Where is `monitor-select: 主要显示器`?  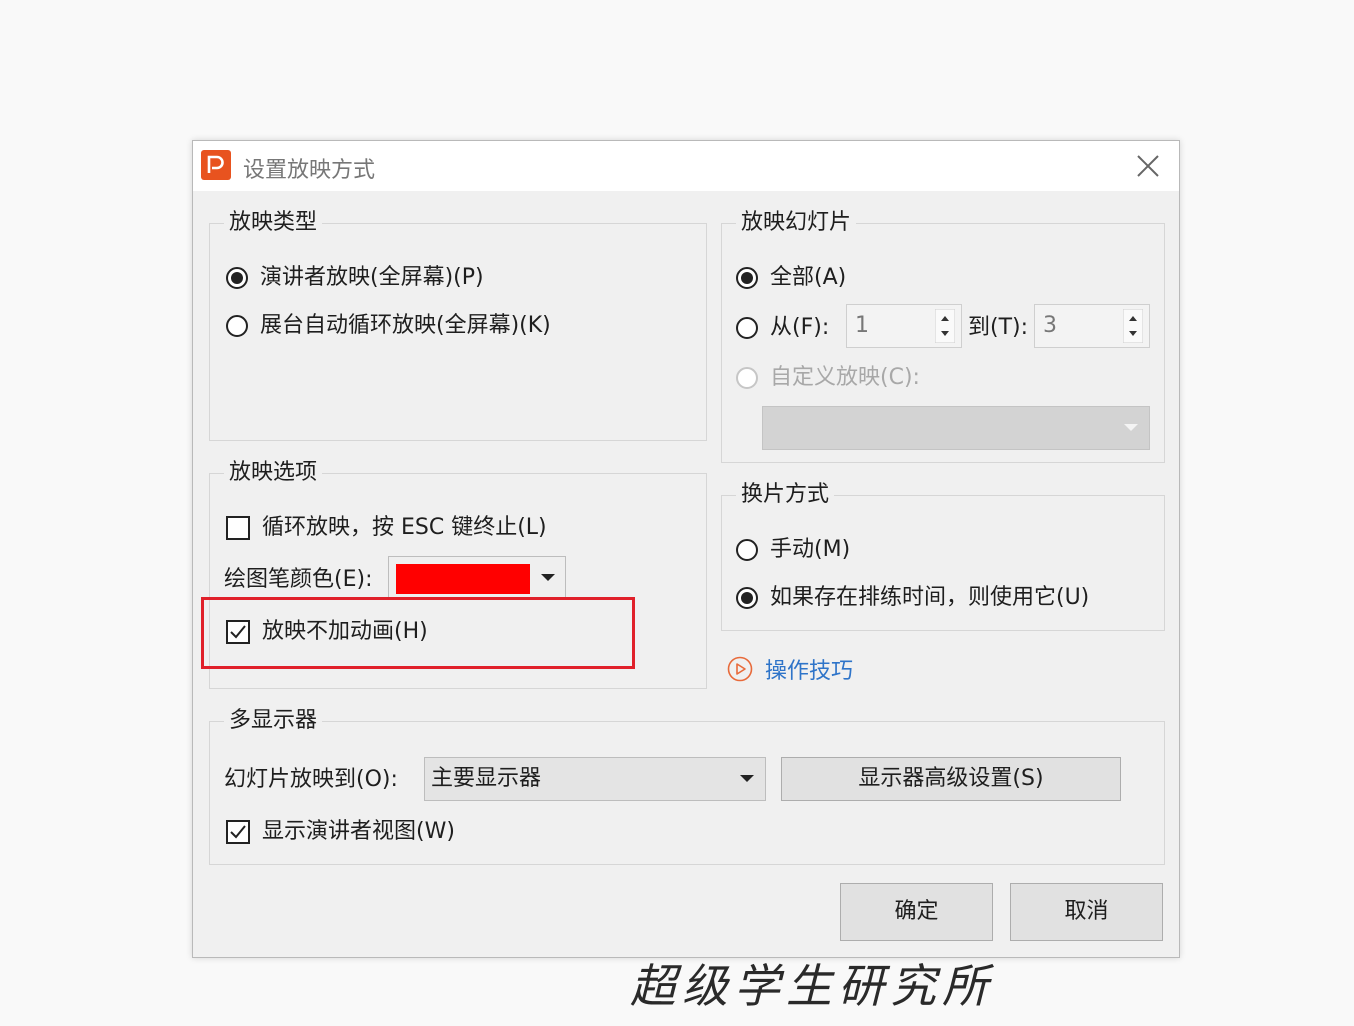 monitor-select: 主要显示器 is located at coordinates (595, 779).